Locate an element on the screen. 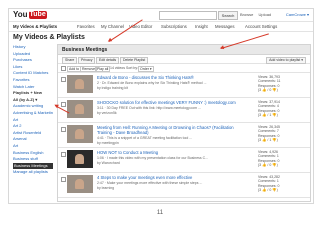 The width and height of the screenshot is (320, 240). sort-label: Sort by: is located at coordinates (132, 68).